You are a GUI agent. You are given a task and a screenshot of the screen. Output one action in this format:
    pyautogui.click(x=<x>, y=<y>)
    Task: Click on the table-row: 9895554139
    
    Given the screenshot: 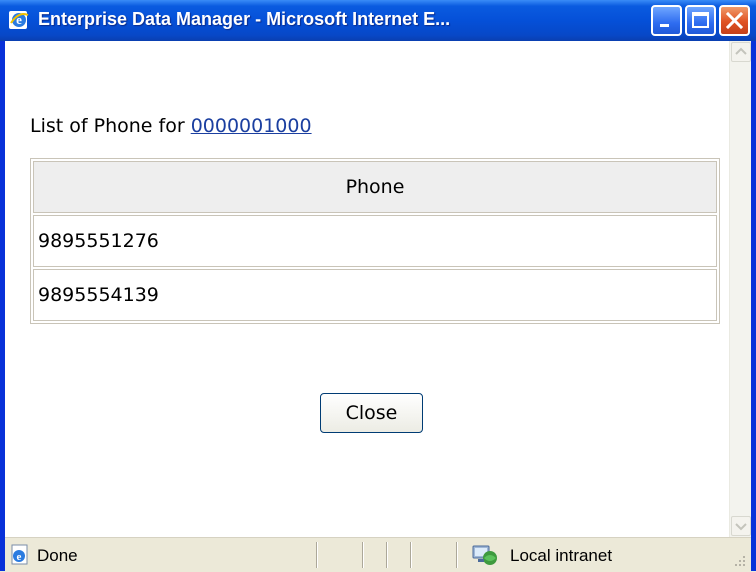 What is the action you would take?
    pyautogui.click(x=375, y=295)
    